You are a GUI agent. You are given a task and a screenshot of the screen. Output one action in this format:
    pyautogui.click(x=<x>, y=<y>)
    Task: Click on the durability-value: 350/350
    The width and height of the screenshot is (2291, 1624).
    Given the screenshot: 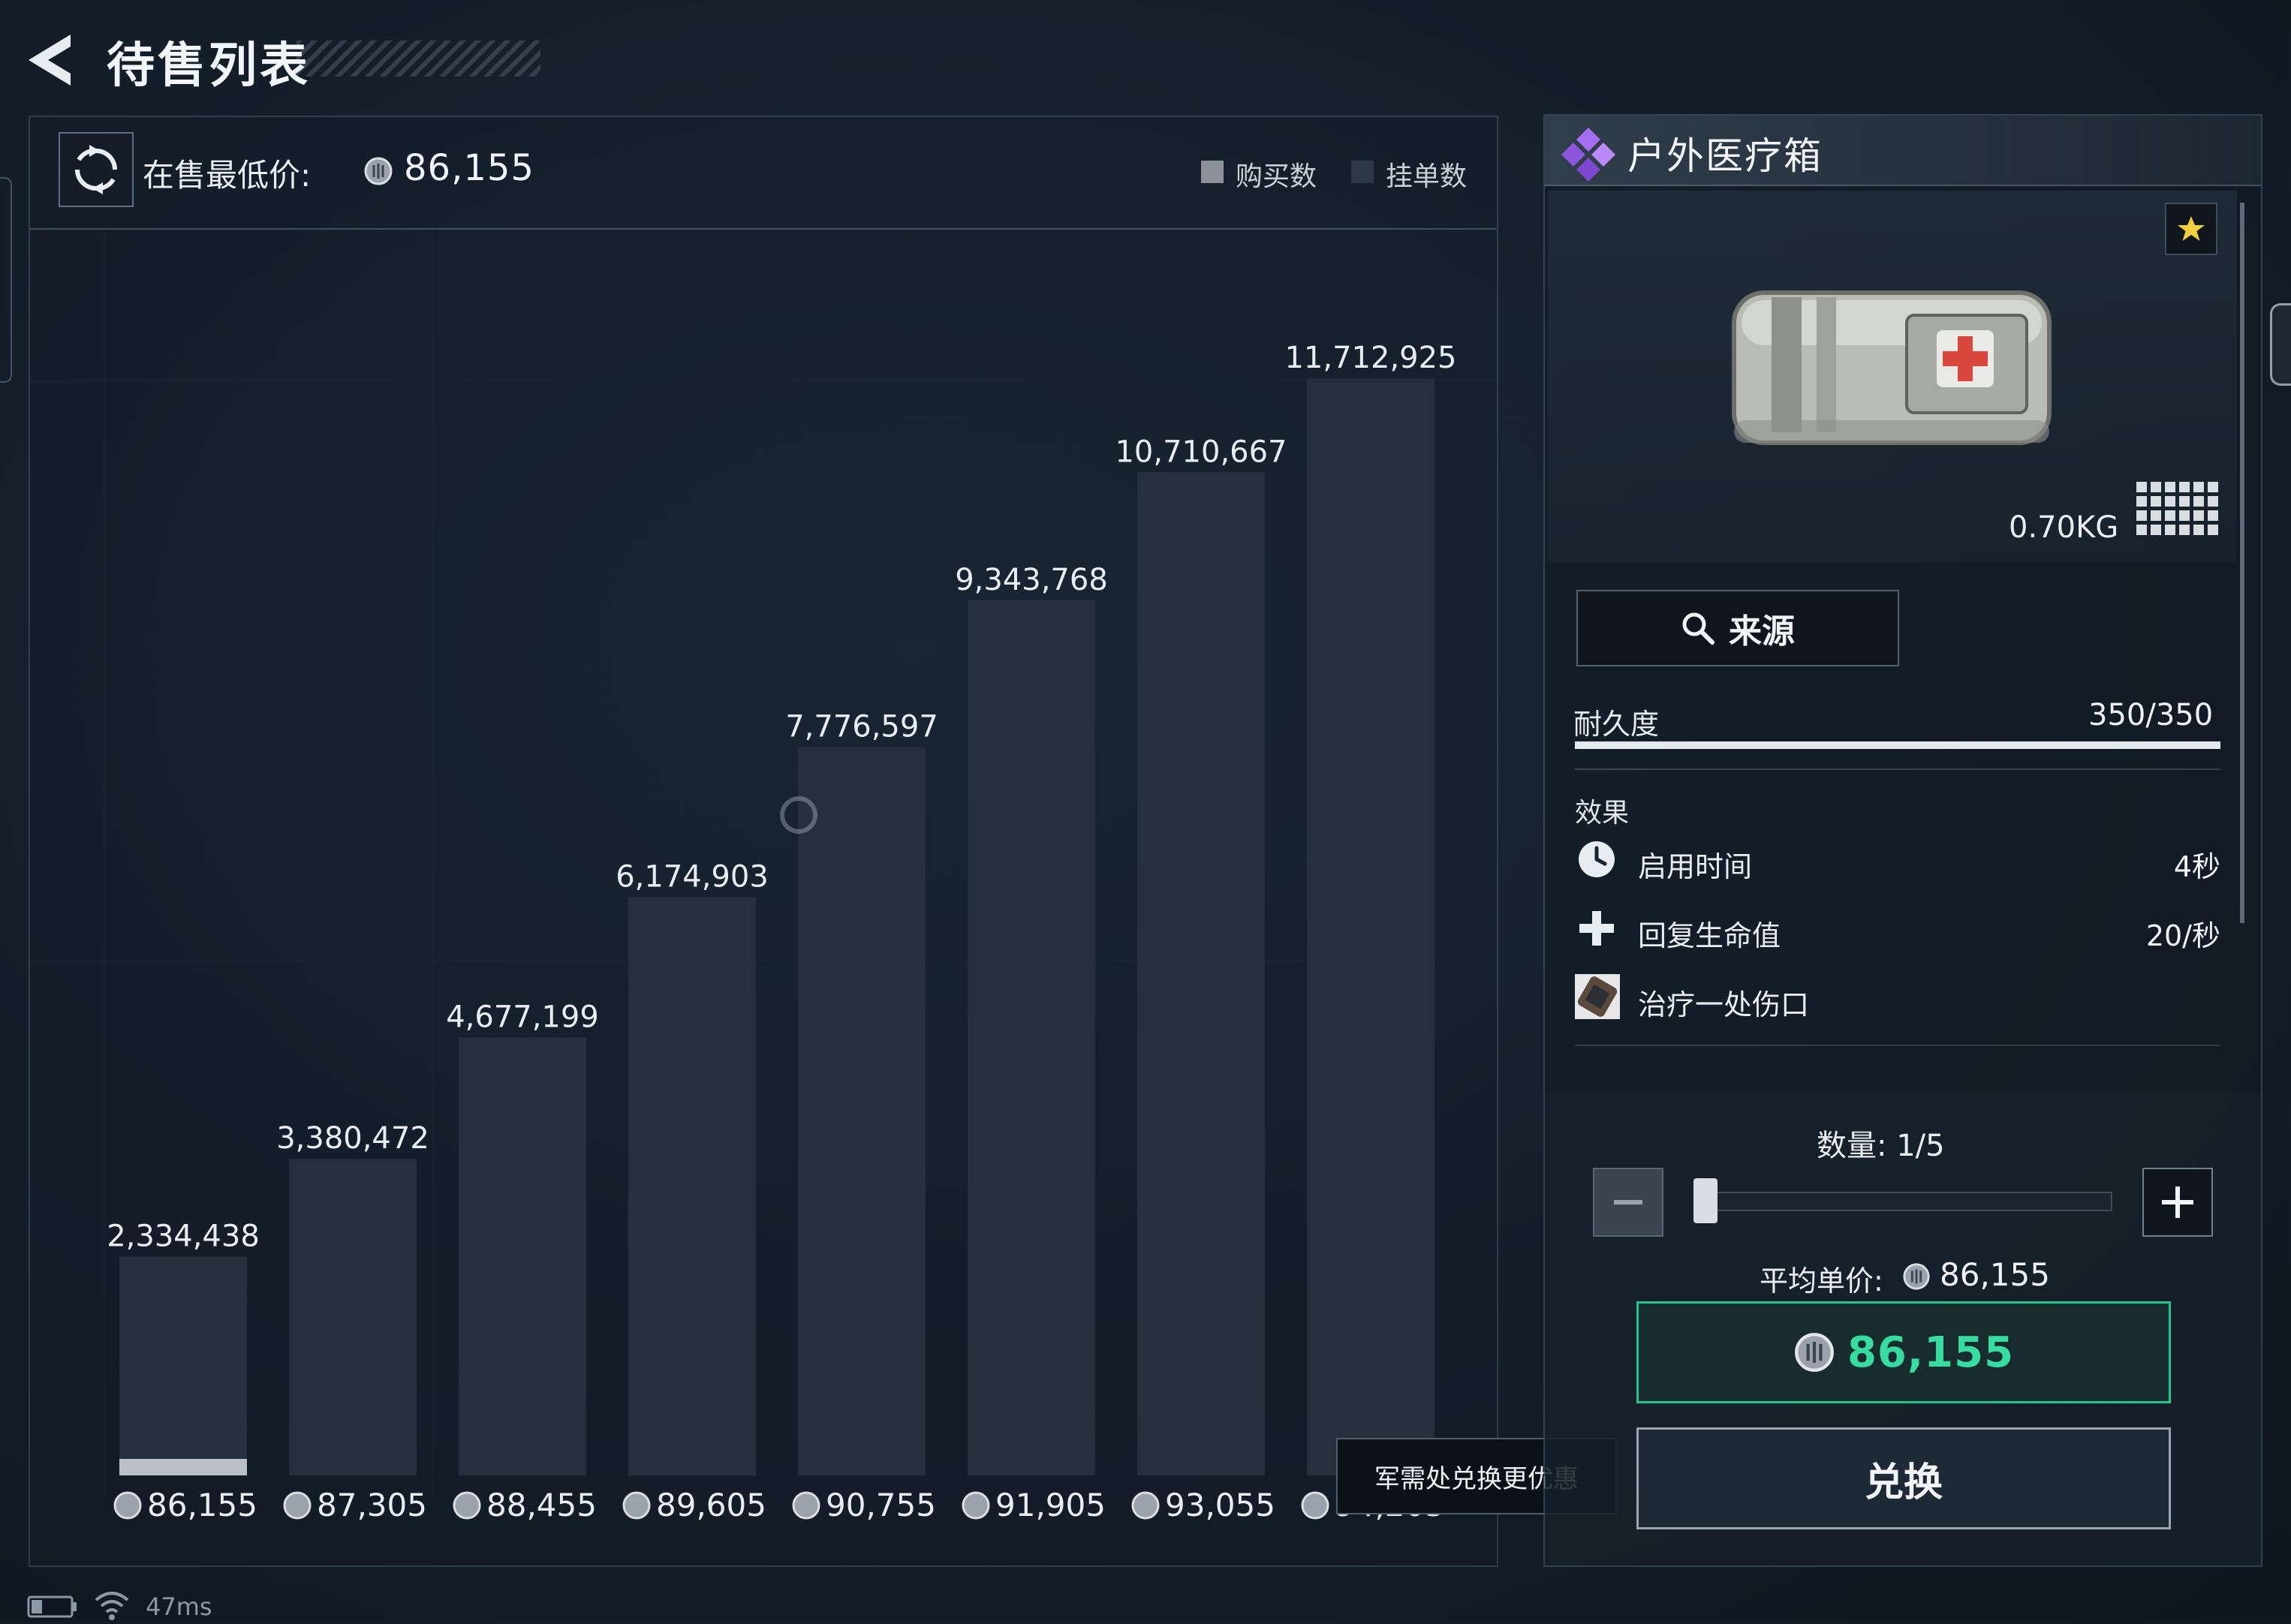 What is the action you would take?
    pyautogui.click(x=2151, y=715)
    